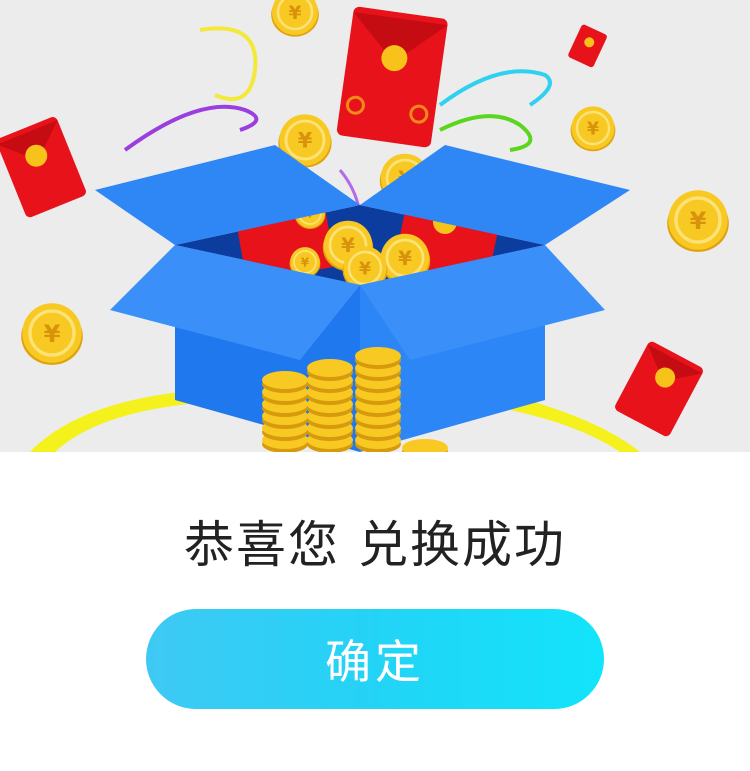 Image resolution: width=750 pixels, height=771 pixels. Describe the element at coordinates (375, 659) in the screenshot. I see `confirm-button: 确定` at that location.